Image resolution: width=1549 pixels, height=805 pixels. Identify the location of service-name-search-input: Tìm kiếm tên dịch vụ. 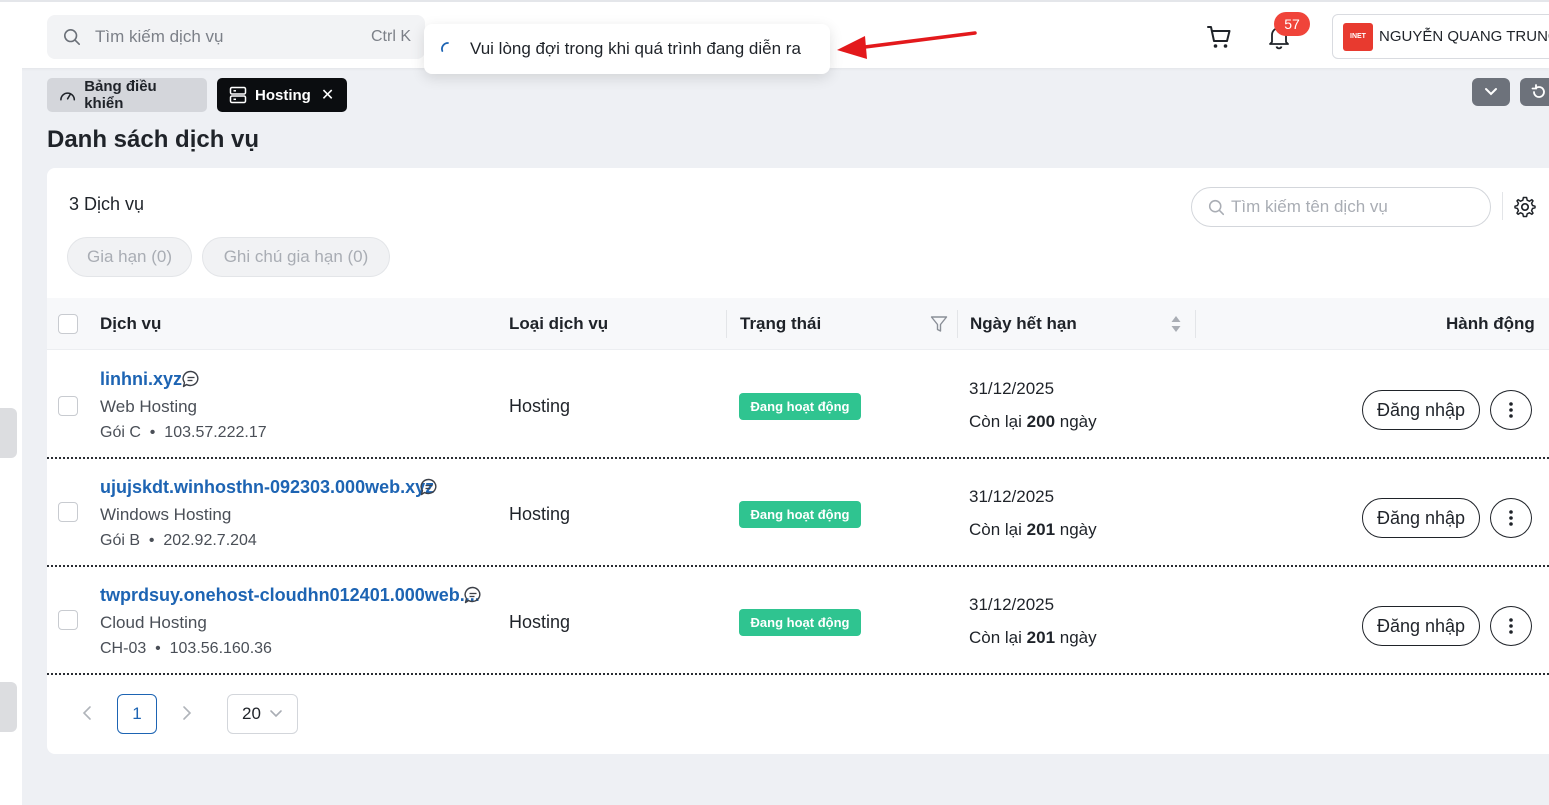
(1341, 207).